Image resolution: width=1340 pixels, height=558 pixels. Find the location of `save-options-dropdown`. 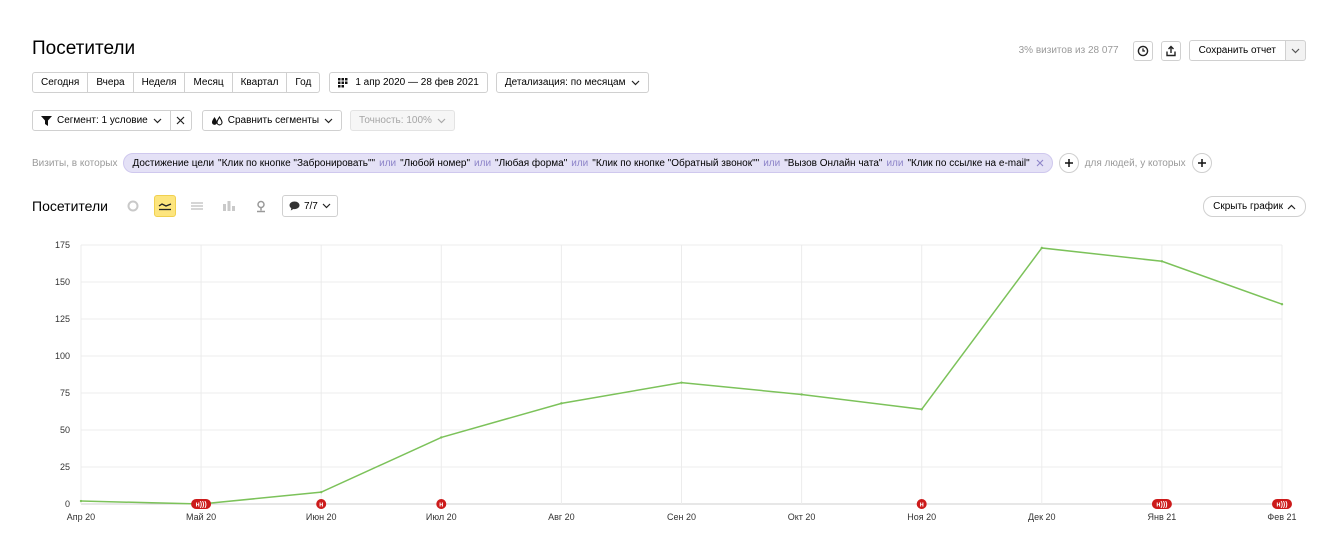

save-options-dropdown is located at coordinates (1296, 50).